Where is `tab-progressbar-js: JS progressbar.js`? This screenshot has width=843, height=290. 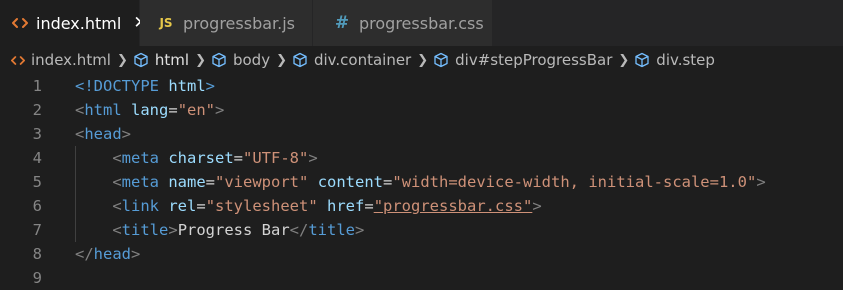 tab-progressbar-js: JS progressbar.js is located at coordinates (226, 23).